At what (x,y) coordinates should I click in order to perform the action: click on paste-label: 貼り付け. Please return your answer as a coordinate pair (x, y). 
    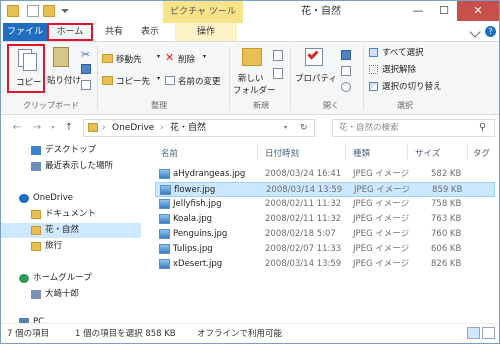
    Looking at the image, I should click on (64, 81).